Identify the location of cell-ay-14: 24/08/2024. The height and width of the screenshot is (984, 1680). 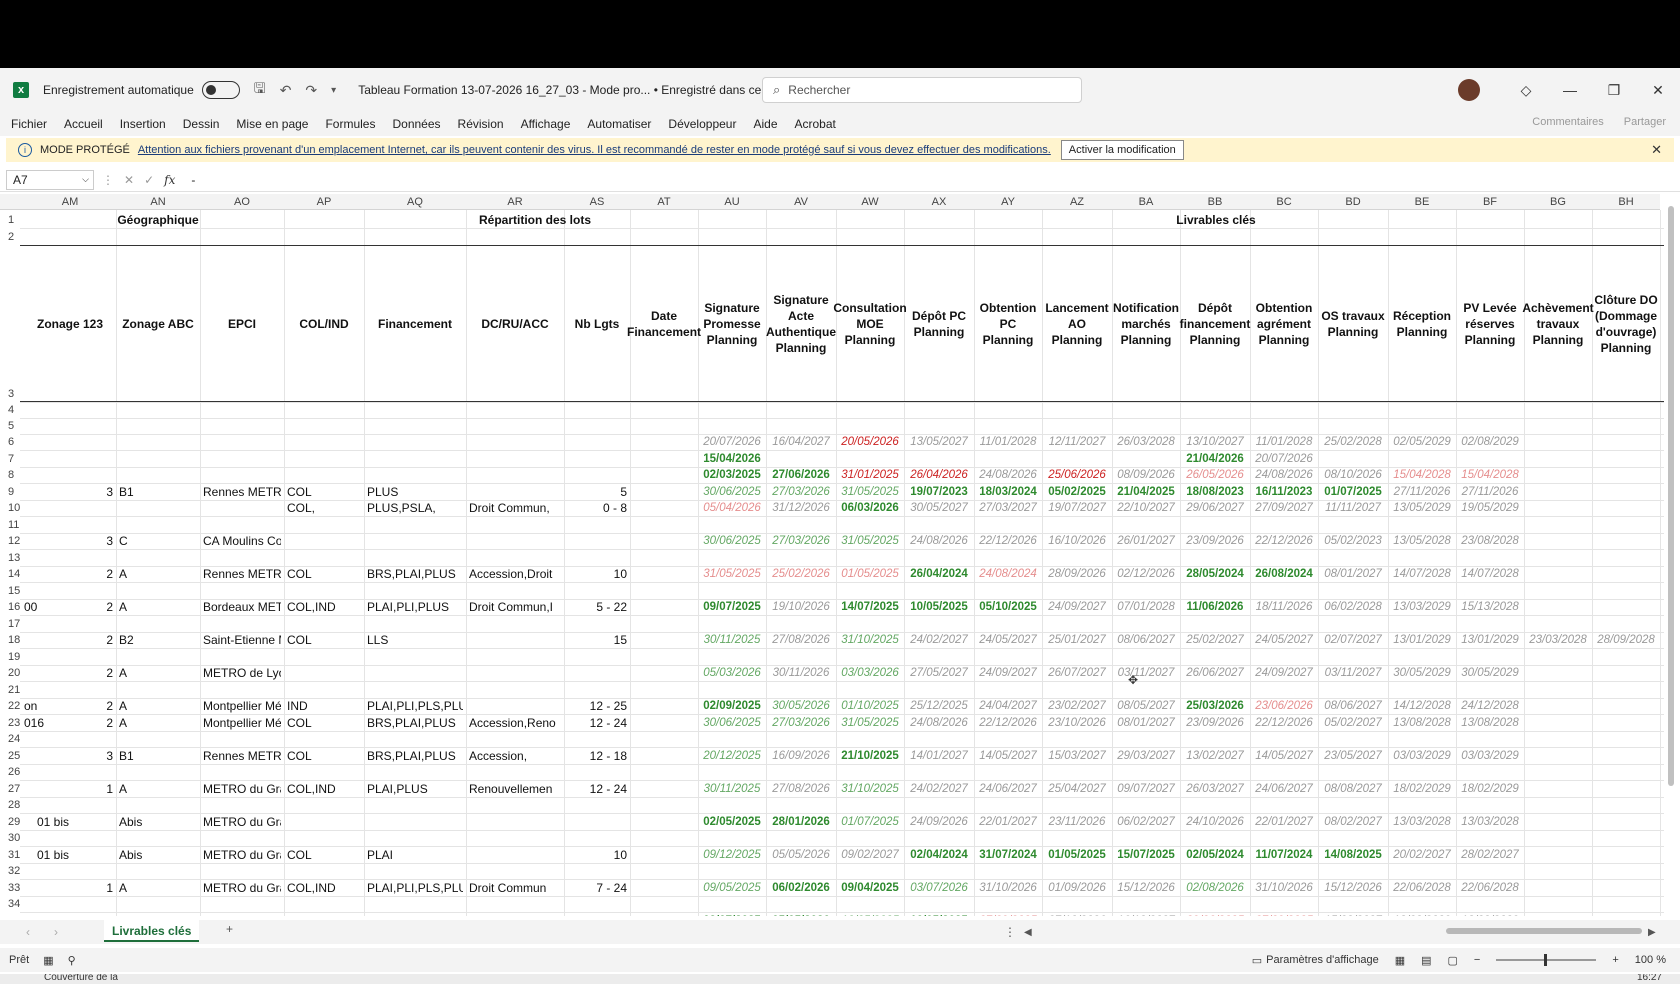
(1008, 574).